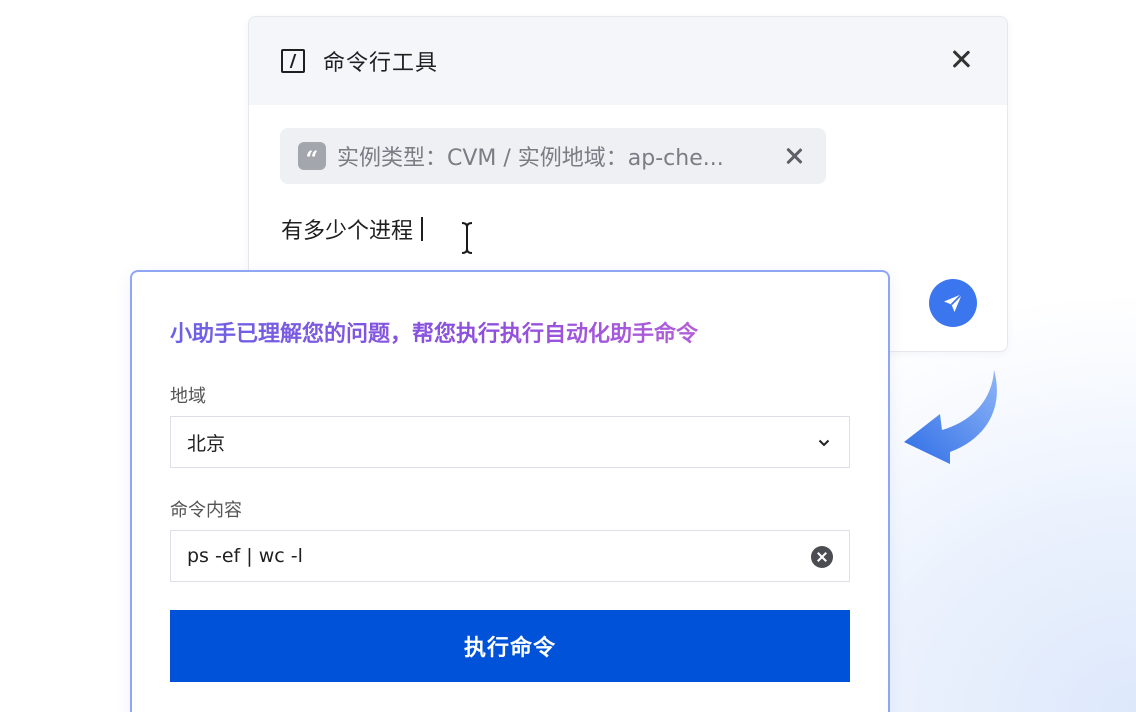 This screenshot has height=712, width=1136. I want to click on chevron-down-icon, so click(824, 443).